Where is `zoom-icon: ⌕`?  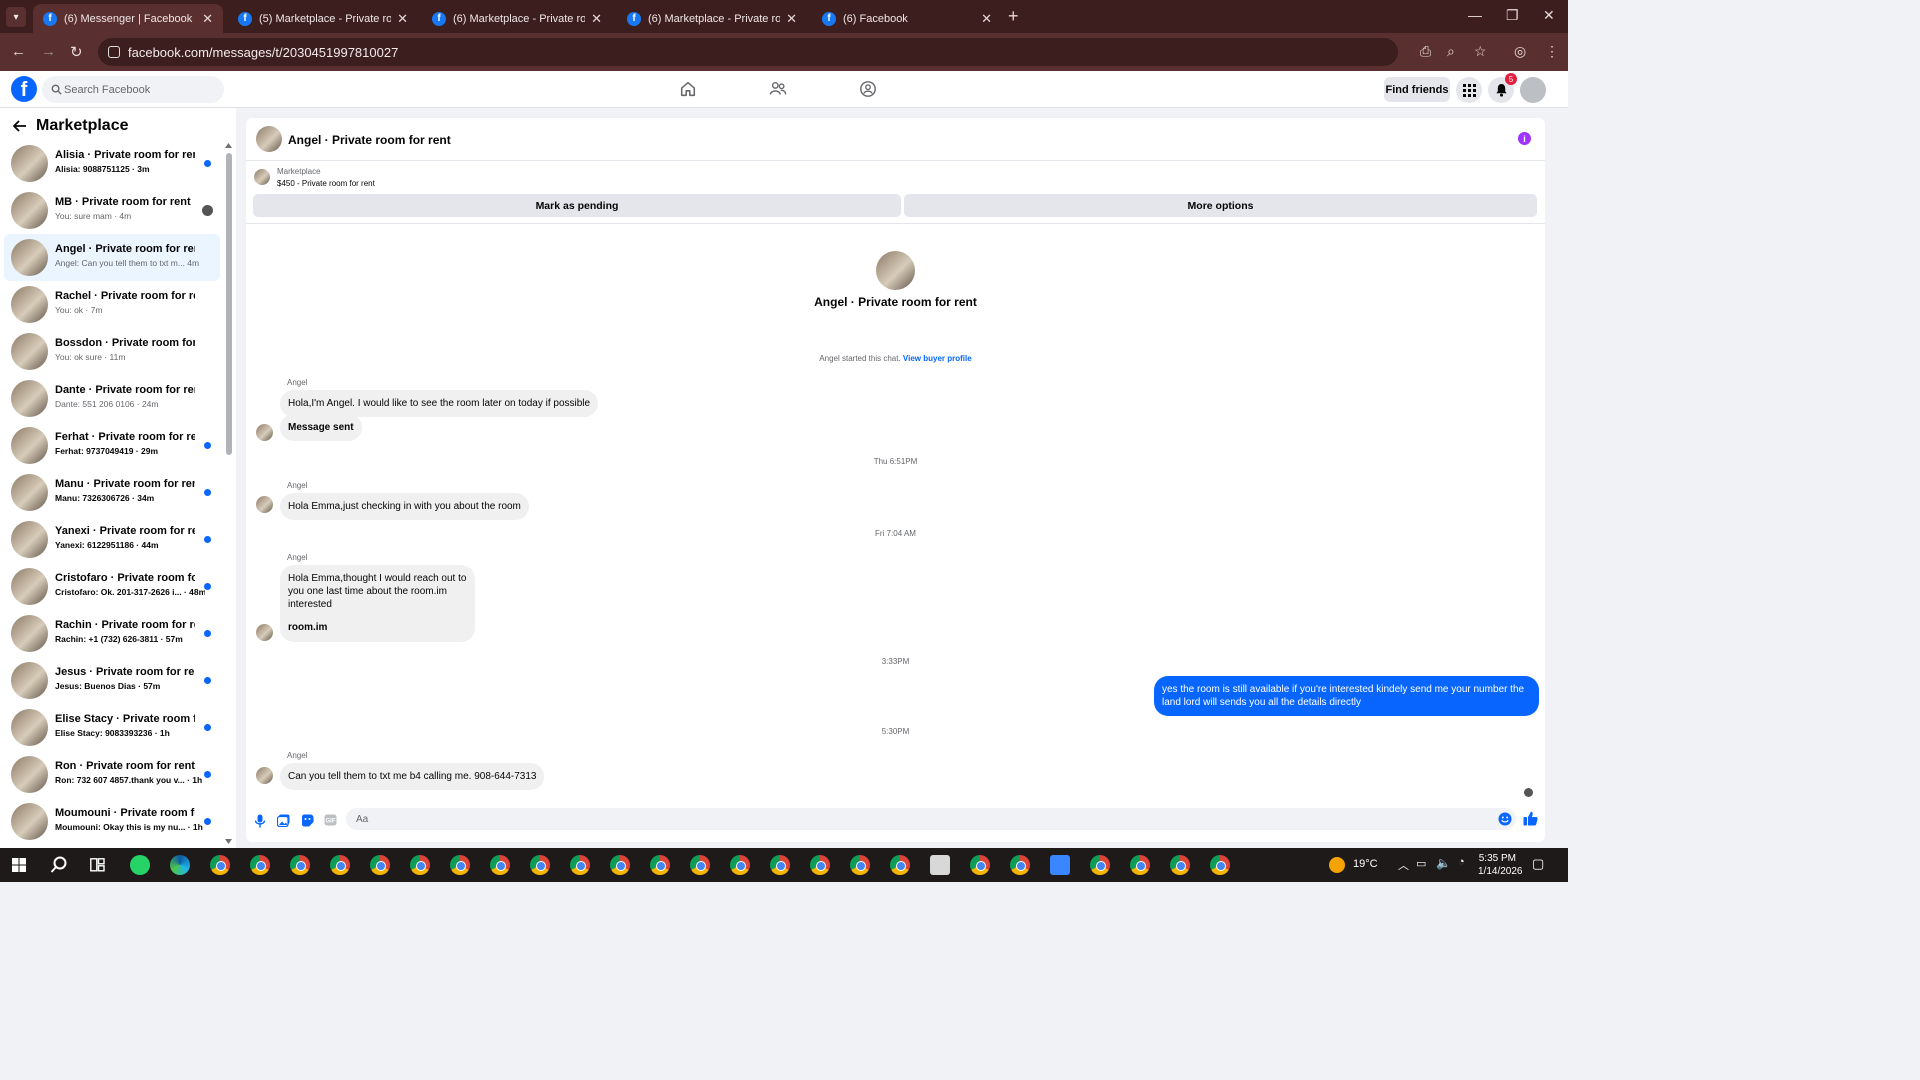 zoom-icon: ⌕ is located at coordinates (1451, 51).